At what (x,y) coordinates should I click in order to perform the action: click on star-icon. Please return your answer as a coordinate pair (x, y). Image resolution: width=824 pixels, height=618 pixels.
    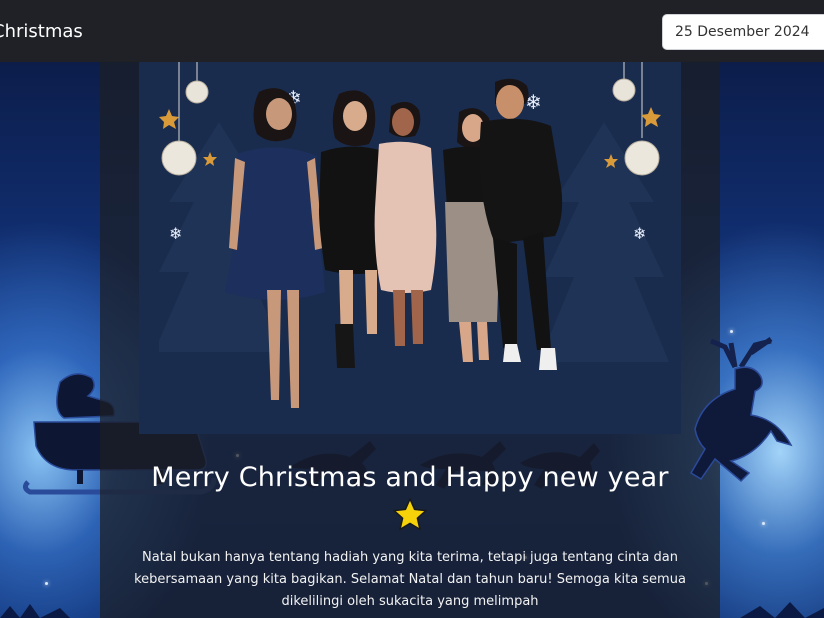
    Looking at the image, I should click on (410, 514).